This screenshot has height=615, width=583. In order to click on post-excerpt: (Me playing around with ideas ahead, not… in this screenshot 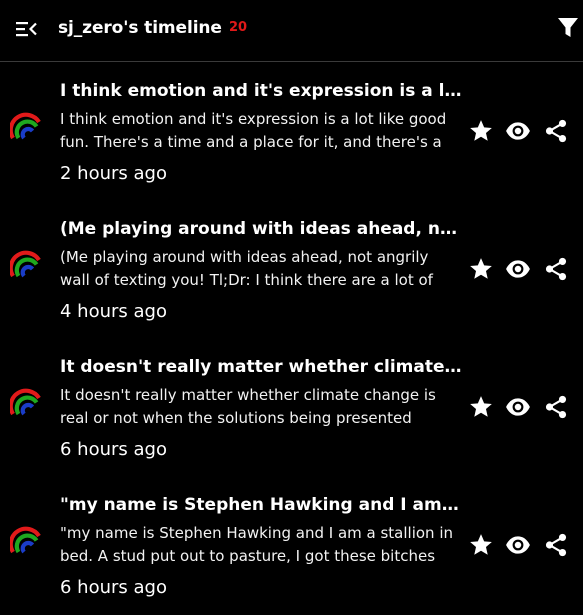, I will do `click(246, 268)`.